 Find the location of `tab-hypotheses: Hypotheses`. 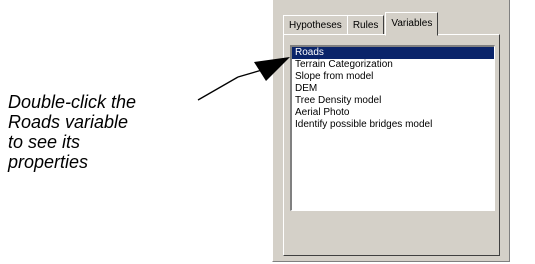

tab-hypotheses: Hypotheses is located at coordinates (315, 25).